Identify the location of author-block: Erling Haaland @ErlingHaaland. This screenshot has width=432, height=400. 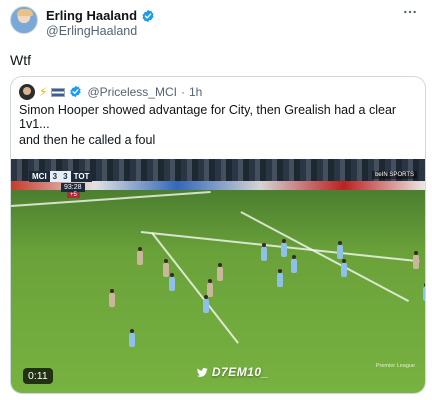
(100, 23).